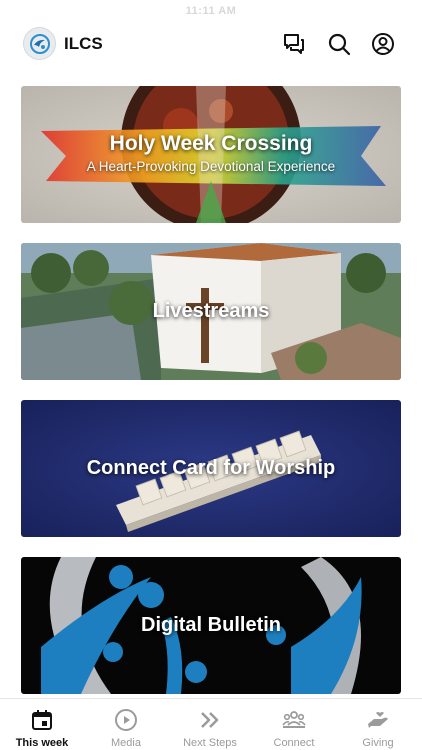 The image size is (422, 750). Describe the element at coordinates (339, 44) in the screenshot. I see `search-icon` at that location.